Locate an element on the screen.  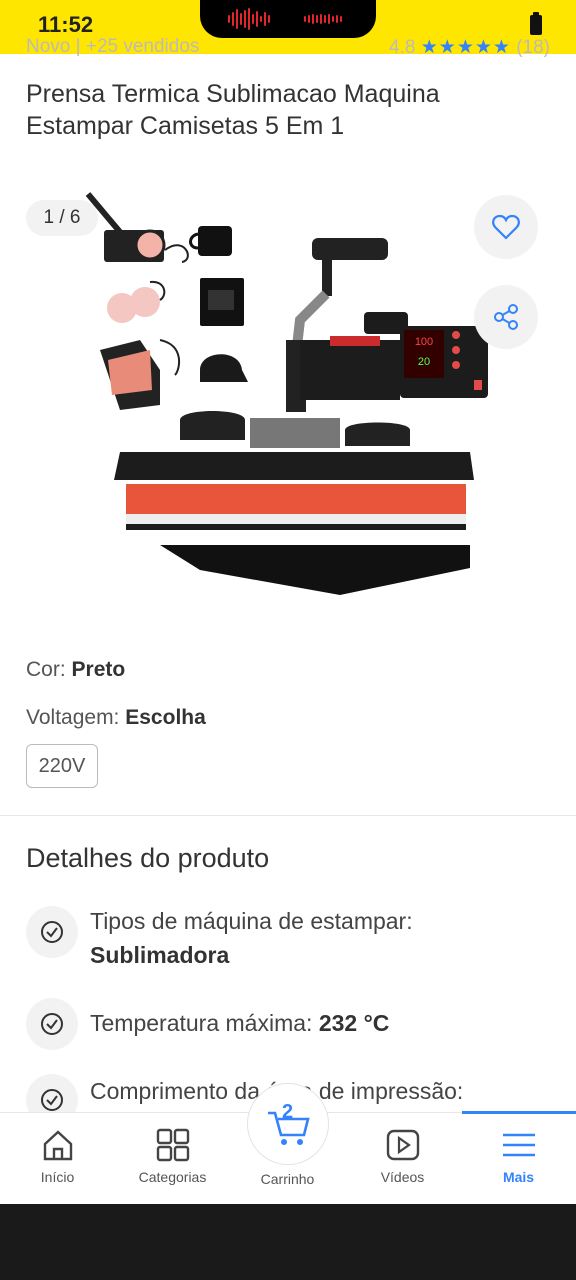
nav-label: Início is located at coordinates (57, 1177).